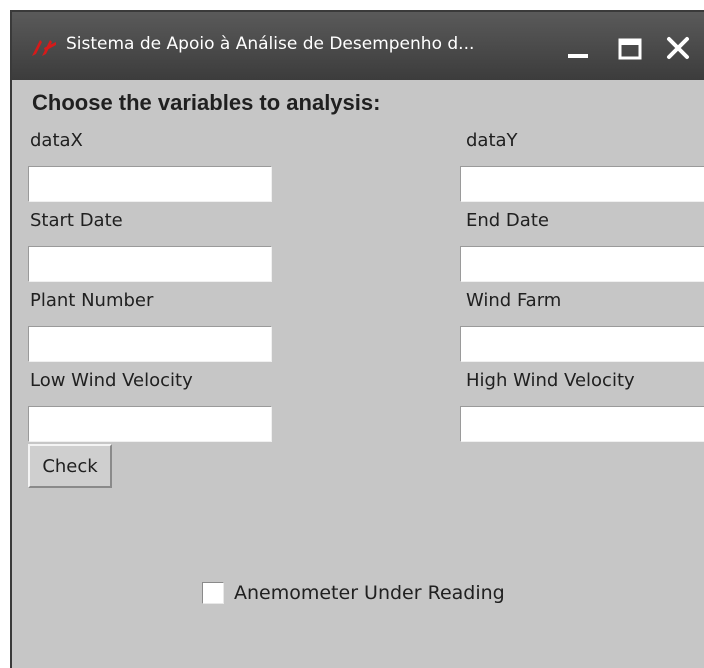 The image size is (704, 668). I want to click on start-date-input, so click(150, 264).